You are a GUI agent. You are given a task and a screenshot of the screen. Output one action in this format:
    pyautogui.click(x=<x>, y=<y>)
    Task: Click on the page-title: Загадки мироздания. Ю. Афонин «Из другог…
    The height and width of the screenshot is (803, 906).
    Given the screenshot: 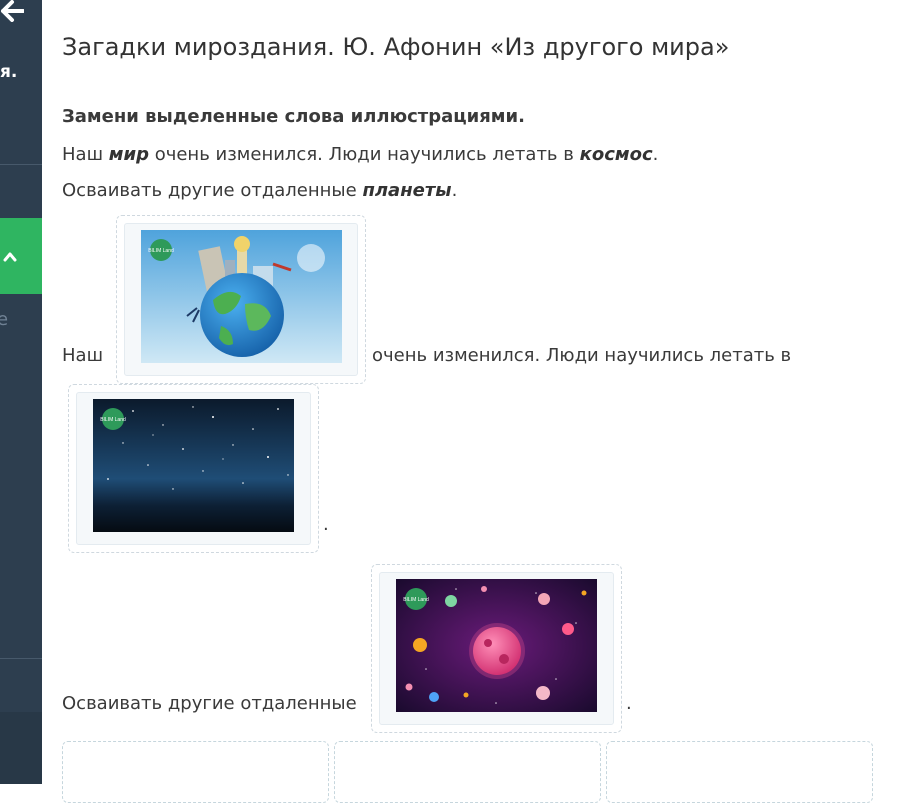 What is the action you would take?
    pyautogui.click(x=396, y=47)
    